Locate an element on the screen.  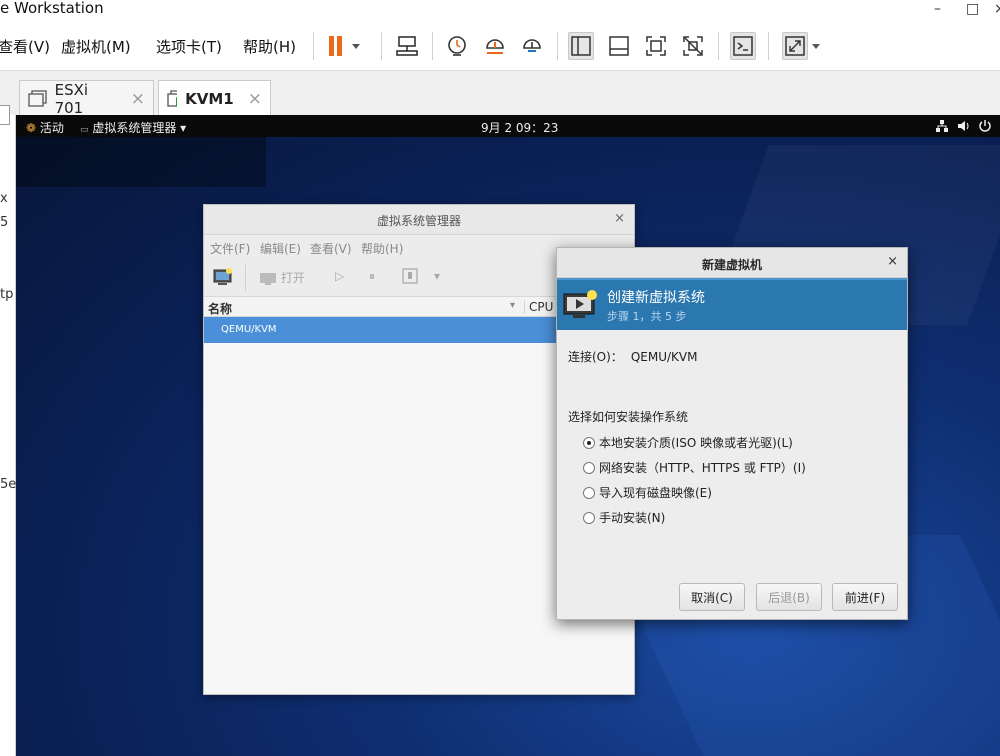
vm-running-icon is located at coordinates (172, 98).